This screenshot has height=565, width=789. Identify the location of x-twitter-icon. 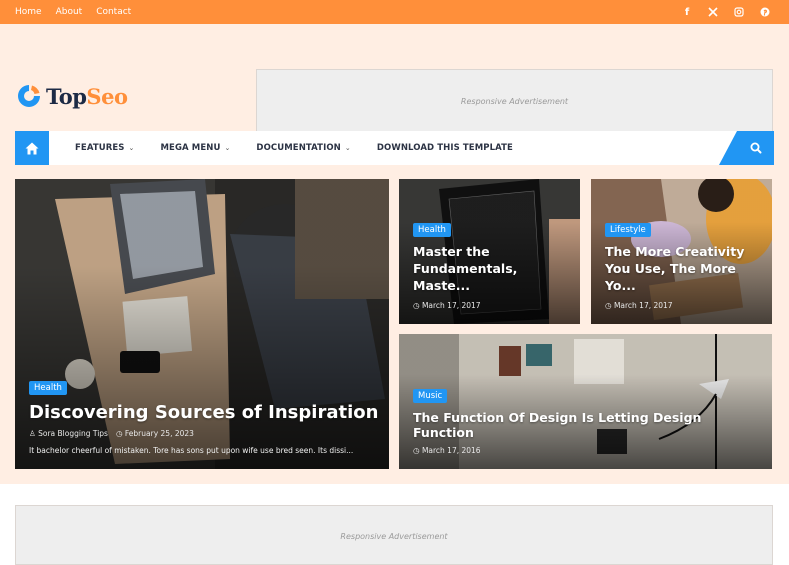
(713, 12).